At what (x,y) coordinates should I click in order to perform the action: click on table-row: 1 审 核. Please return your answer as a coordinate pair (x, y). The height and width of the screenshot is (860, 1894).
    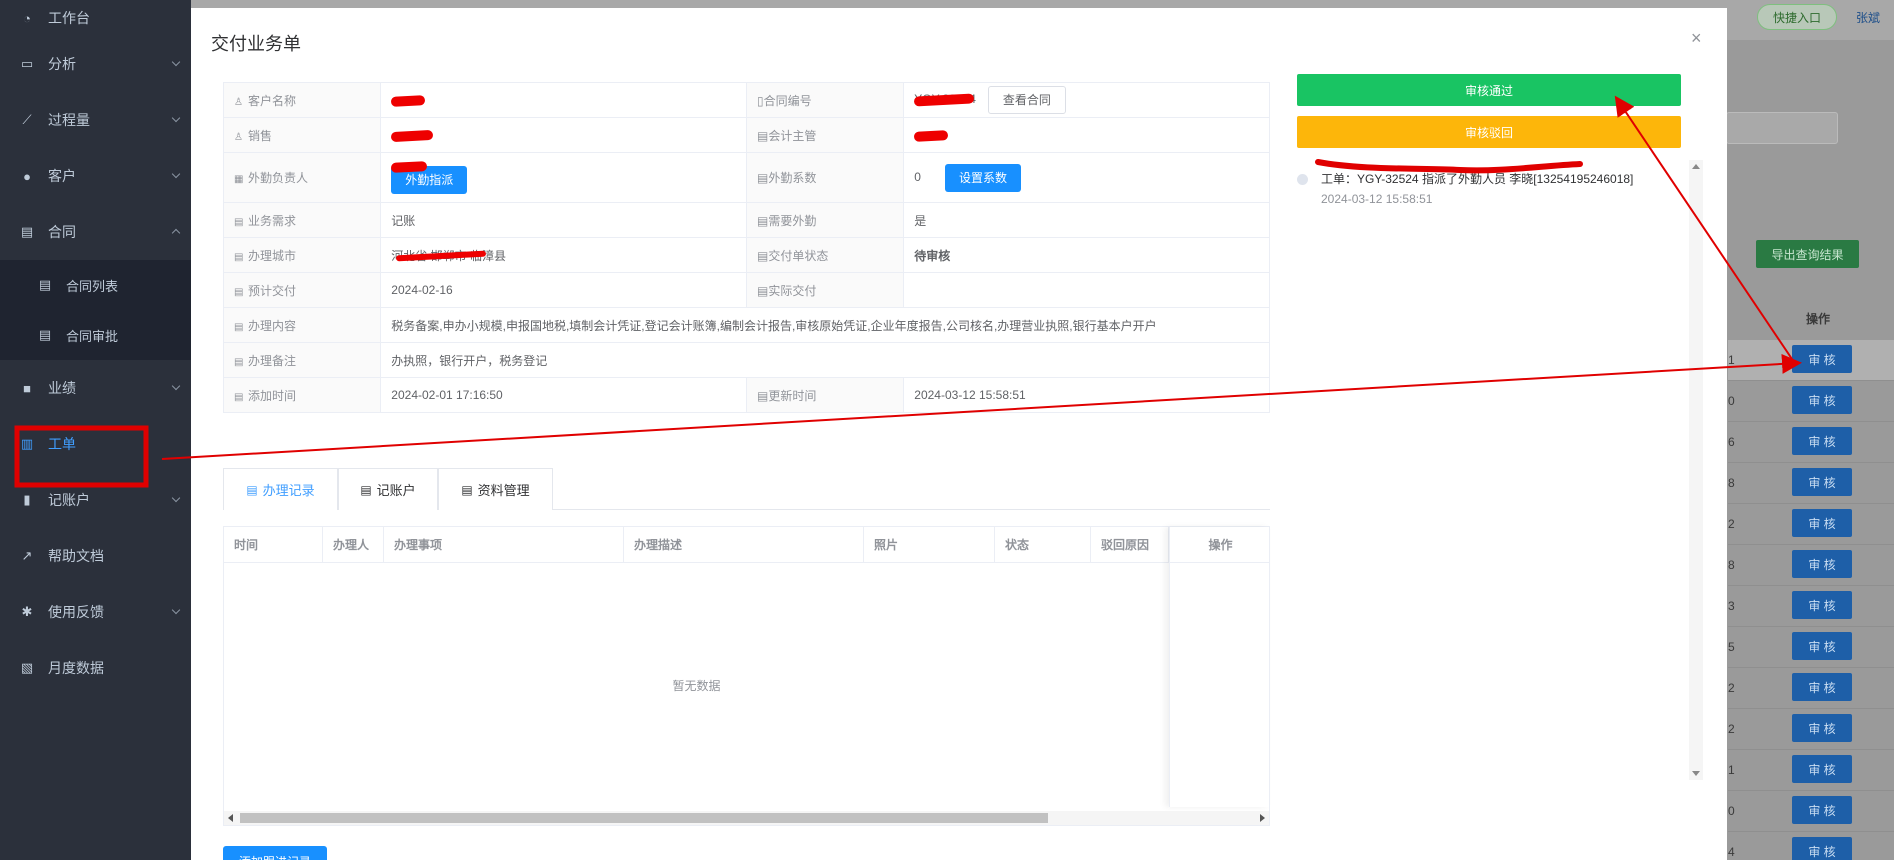
    Looking at the image, I should click on (1811, 770).